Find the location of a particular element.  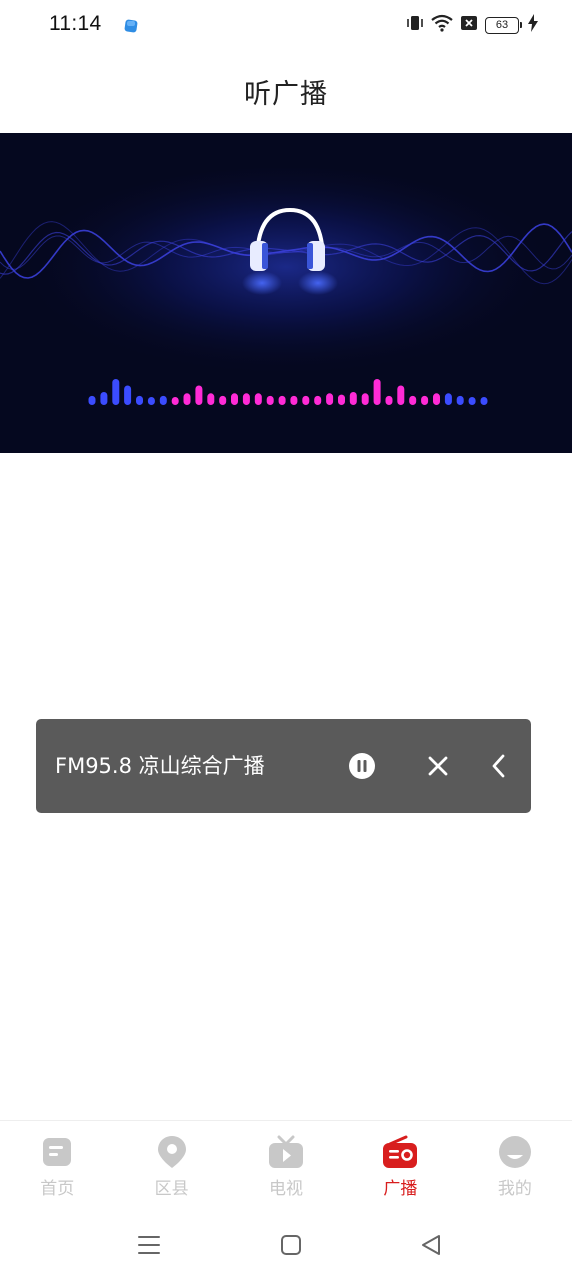

radio-icon is located at coordinates (400, 1152).